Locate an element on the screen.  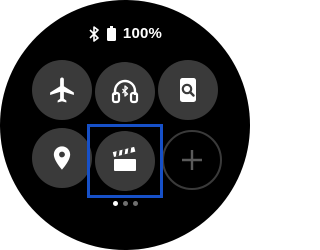
battery-full-icon is located at coordinates (111, 33).